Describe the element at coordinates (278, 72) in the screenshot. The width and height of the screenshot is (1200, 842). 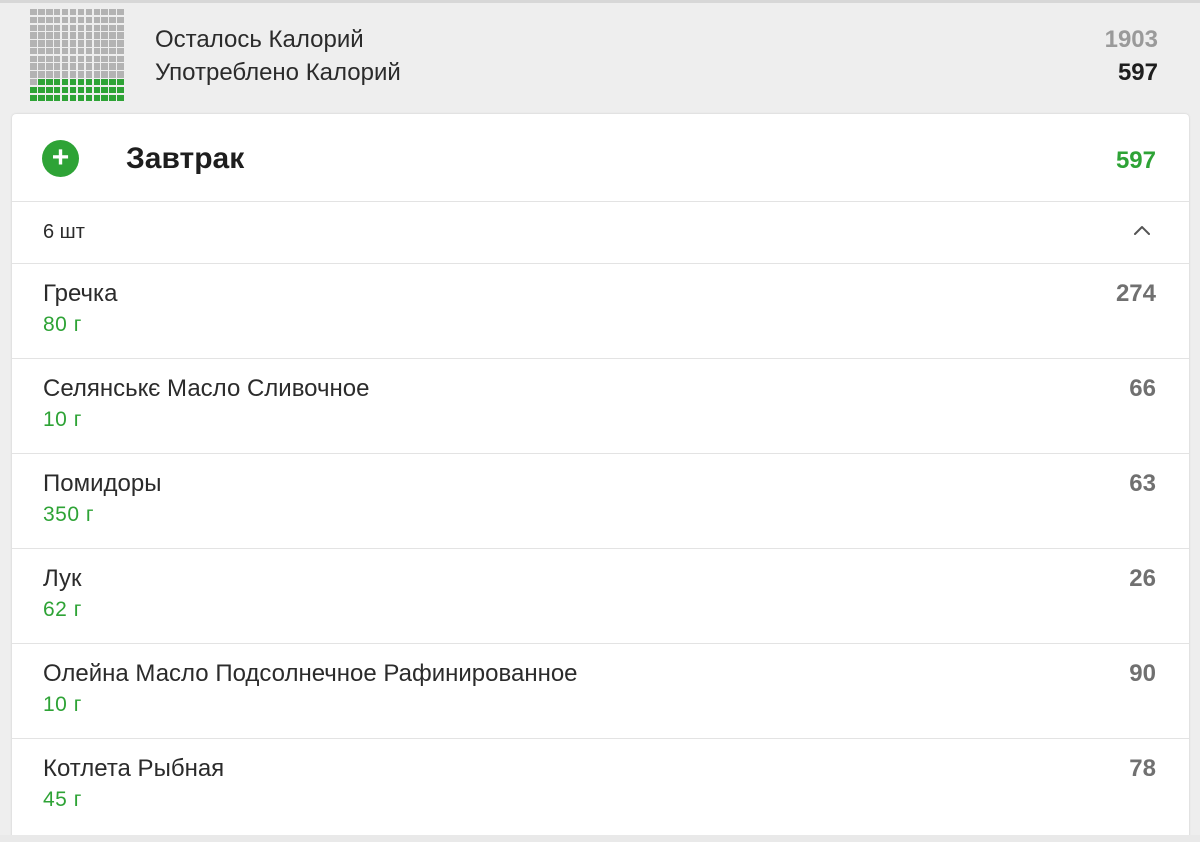
I see `consumed-calories-label: Употреблено Калорий` at that location.